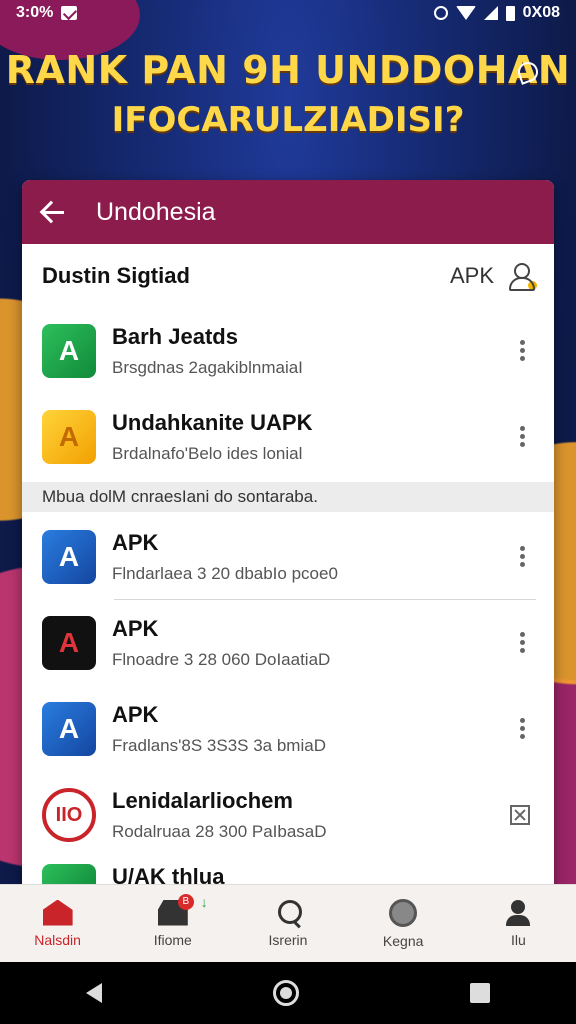 The height and width of the screenshot is (1024, 576). Describe the element at coordinates (204, 901) in the screenshot. I see `download-arrow-icon: ↓` at that location.